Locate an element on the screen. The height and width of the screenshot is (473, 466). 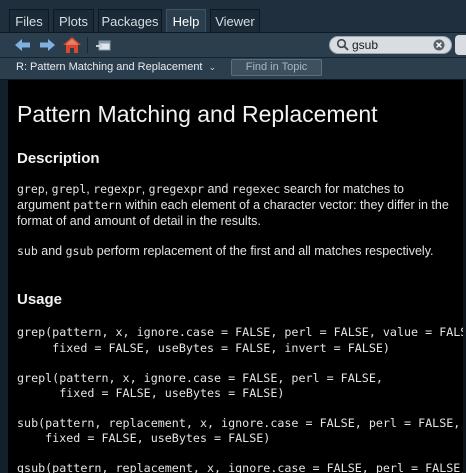
help-search-input is located at coordinates (392, 45).